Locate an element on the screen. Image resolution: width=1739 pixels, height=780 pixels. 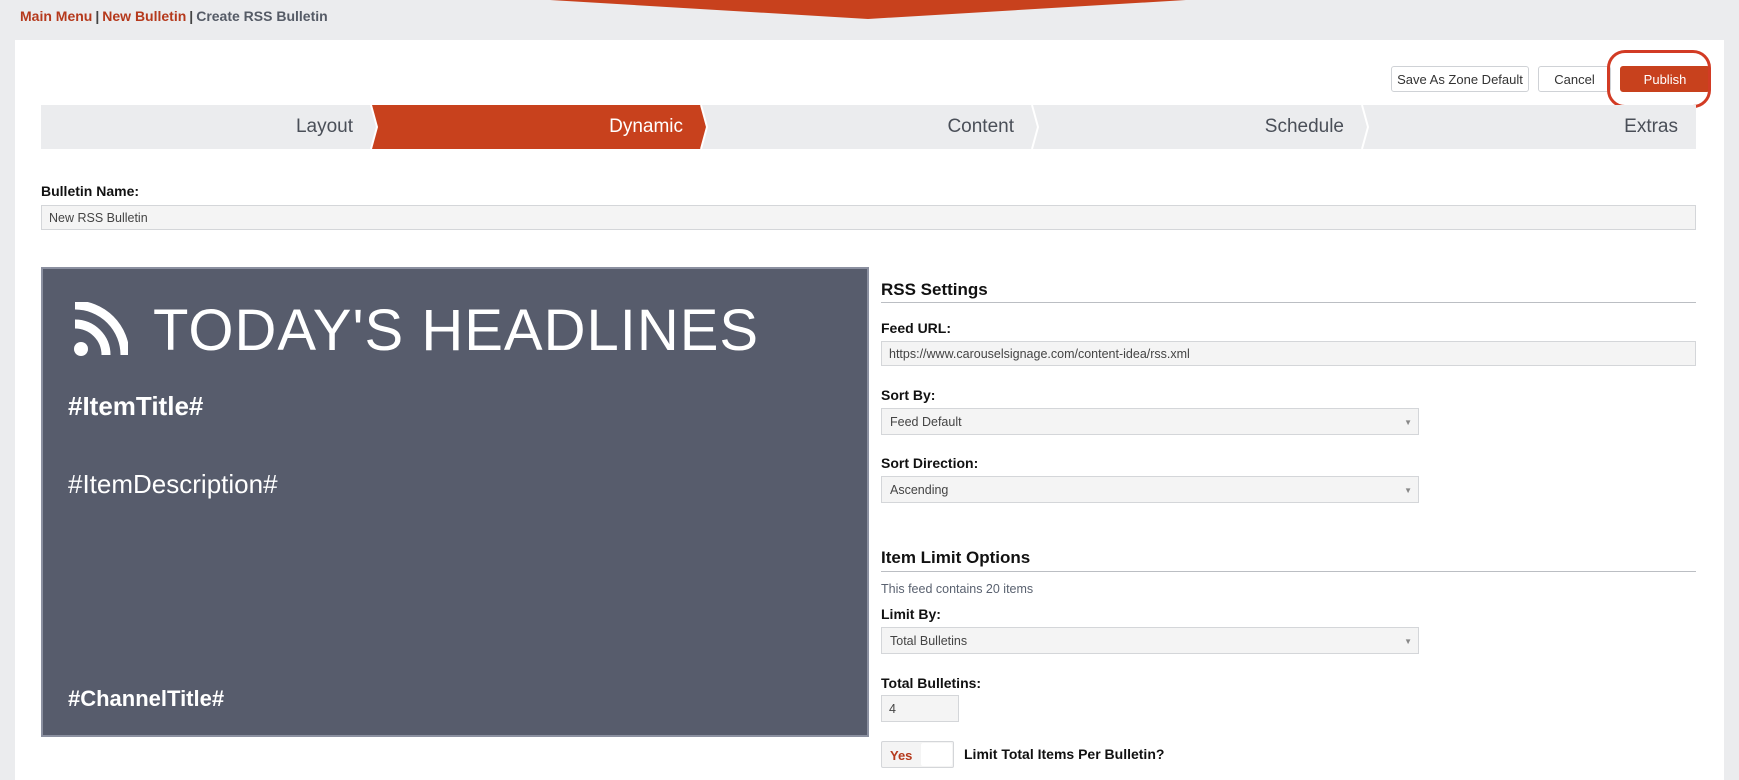
sort-direction-value: Ascending is located at coordinates (919, 489).